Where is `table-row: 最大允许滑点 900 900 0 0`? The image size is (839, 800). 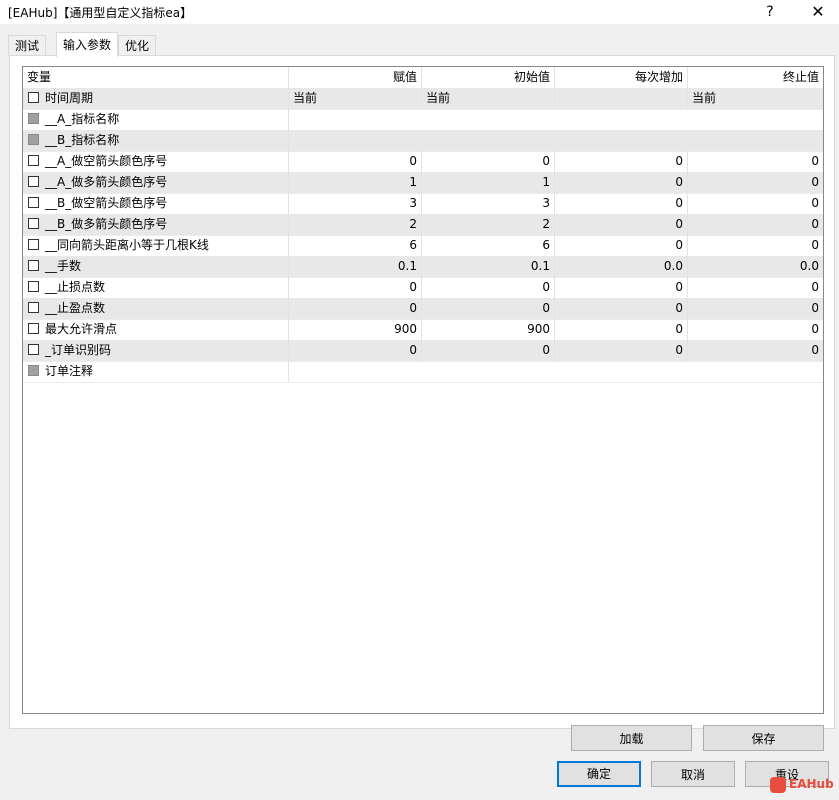
table-row: 最大允许滑点 900 900 0 0 is located at coordinates (423, 330).